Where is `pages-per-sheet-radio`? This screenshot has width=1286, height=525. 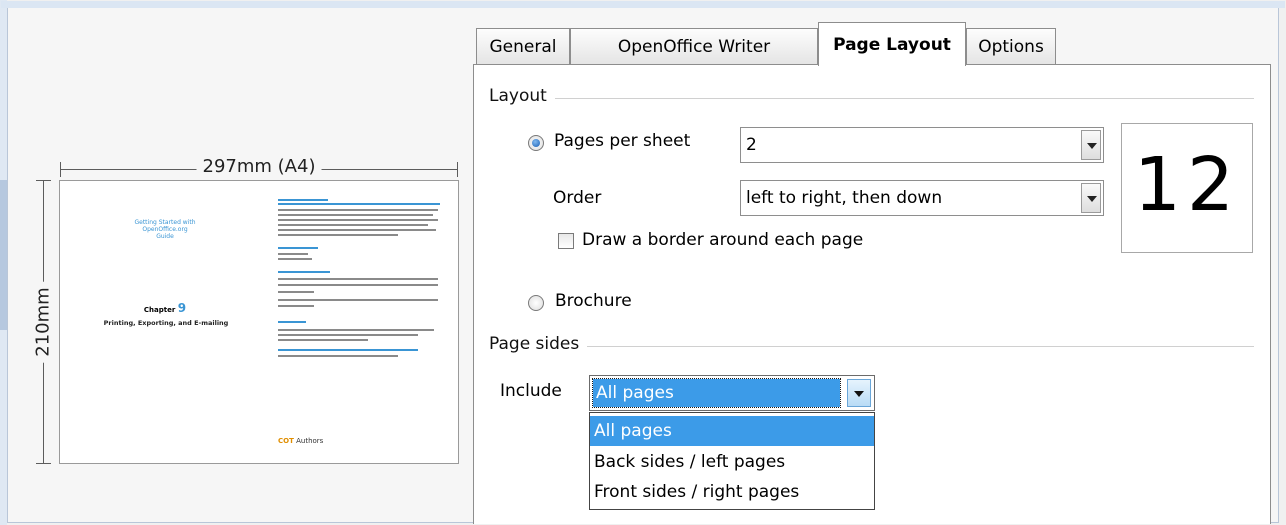 pages-per-sheet-radio is located at coordinates (536, 143).